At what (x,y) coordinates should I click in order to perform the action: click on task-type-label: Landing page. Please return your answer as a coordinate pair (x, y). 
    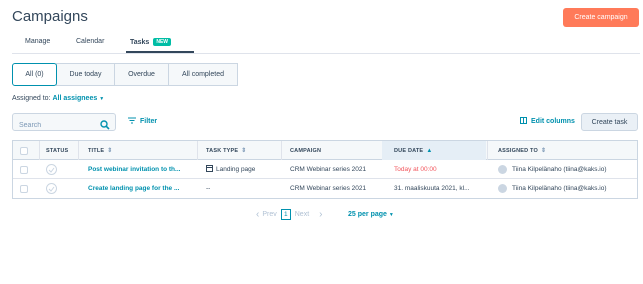
    Looking at the image, I should click on (236, 169).